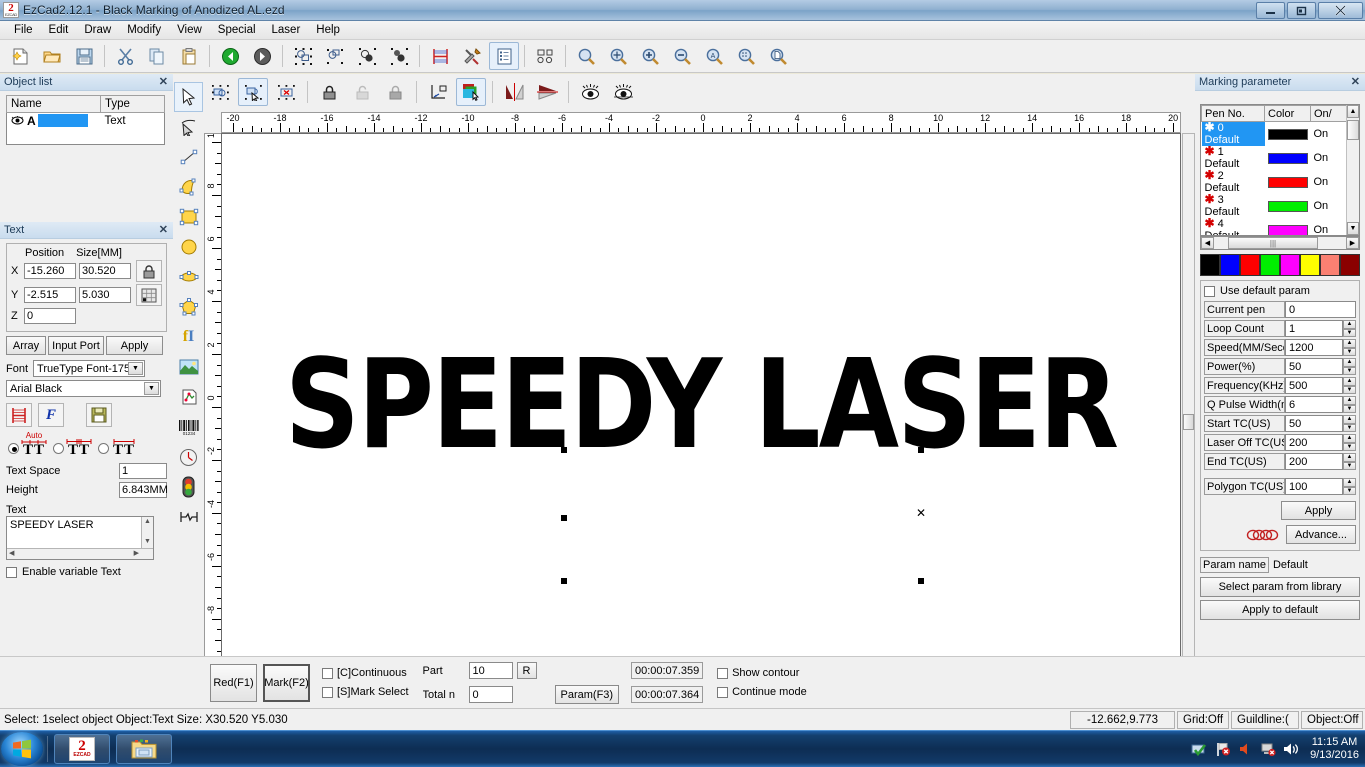 The image size is (1365, 767). Describe the element at coordinates (1223, 749) in the screenshot. I see `network-icon` at that location.